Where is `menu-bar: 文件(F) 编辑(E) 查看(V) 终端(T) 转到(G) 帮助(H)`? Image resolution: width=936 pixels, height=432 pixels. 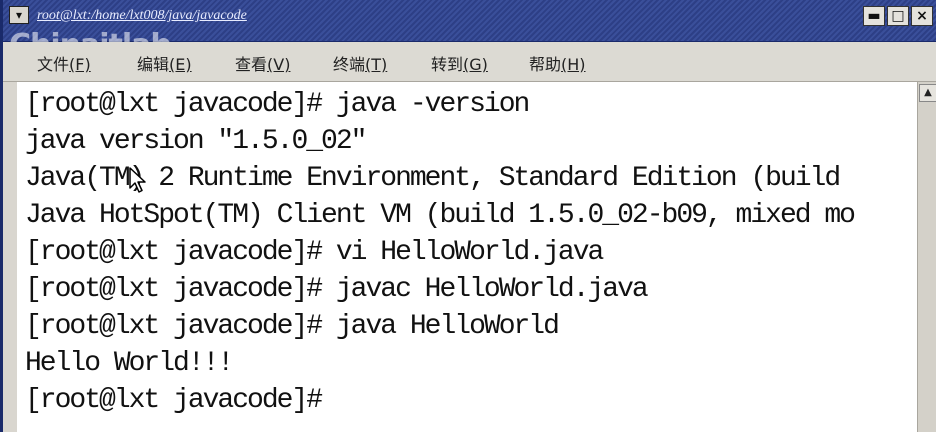 menu-bar: 文件(F) 编辑(E) 查看(V) 终端(T) 转到(G) 帮助(H) is located at coordinates (469, 62).